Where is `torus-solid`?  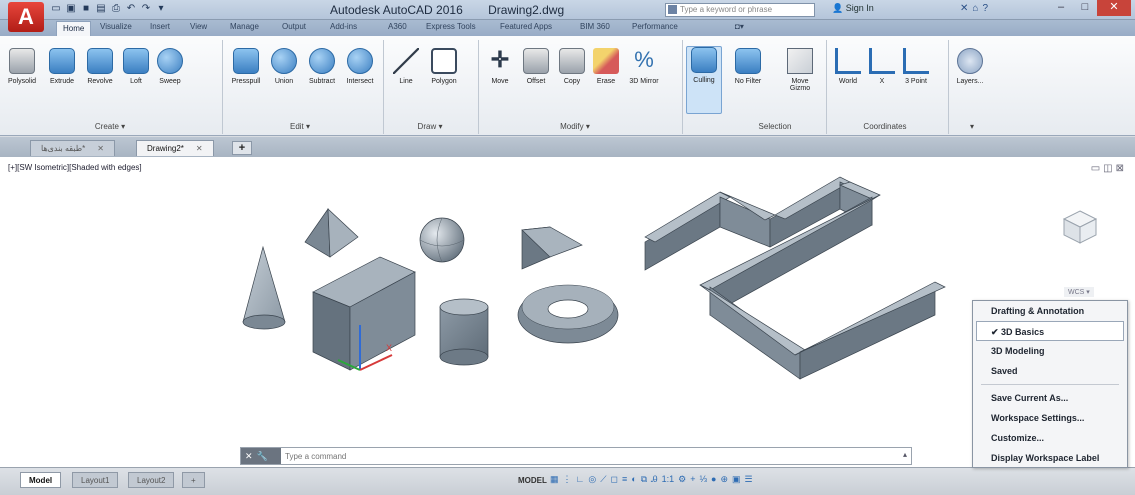 torus-solid is located at coordinates (568, 314).